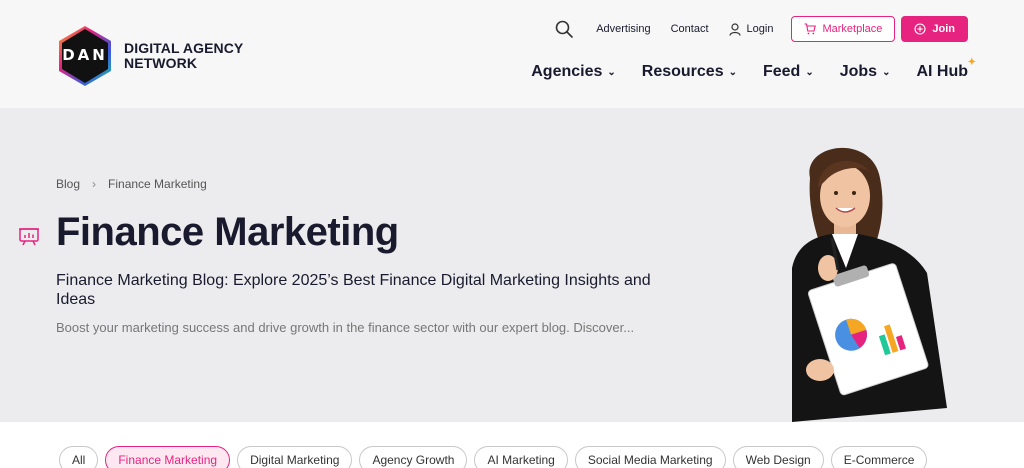 The image size is (1024, 468). What do you see at coordinates (157, 184) in the screenshot?
I see `breadcrumb-current: Finance Marketing` at bounding box center [157, 184].